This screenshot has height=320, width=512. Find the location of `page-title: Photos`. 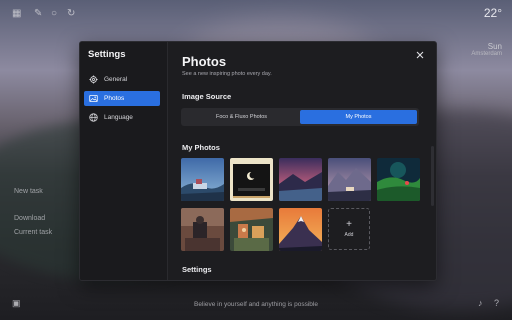

page-title: Photos is located at coordinates (204, 61).